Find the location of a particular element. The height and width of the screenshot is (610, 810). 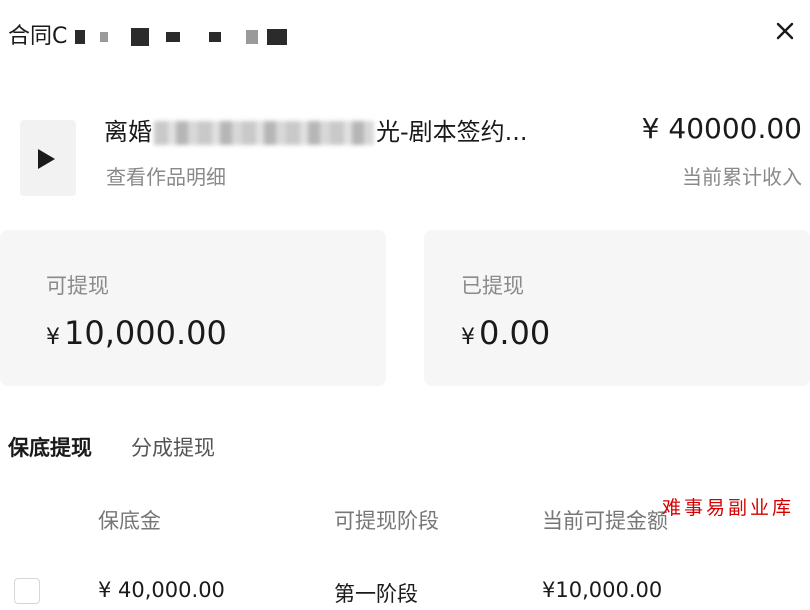

work-detail-link: 查看作品明细 is located at coordinates (166, 175).